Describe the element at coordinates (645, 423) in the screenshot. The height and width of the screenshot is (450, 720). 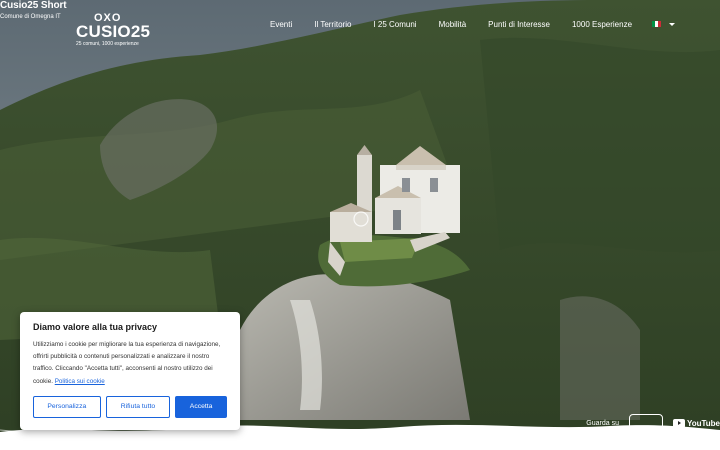
I see `youtube-overlay-button` at that location.